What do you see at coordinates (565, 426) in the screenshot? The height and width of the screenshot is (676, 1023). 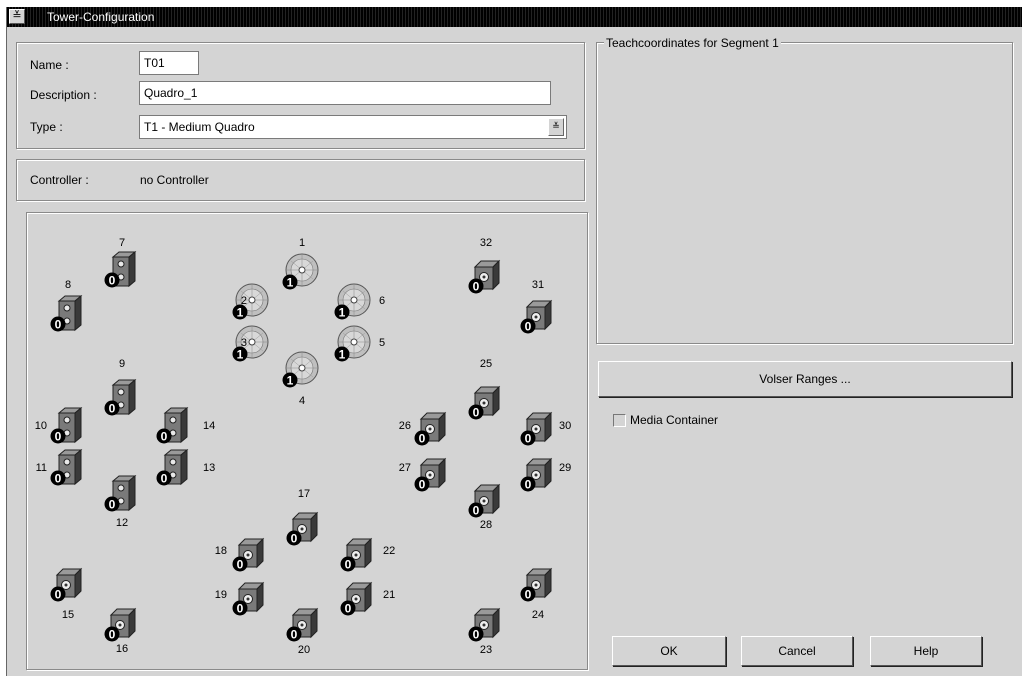 I see `slot-number-label: 30` at bounding box center [565, 426].